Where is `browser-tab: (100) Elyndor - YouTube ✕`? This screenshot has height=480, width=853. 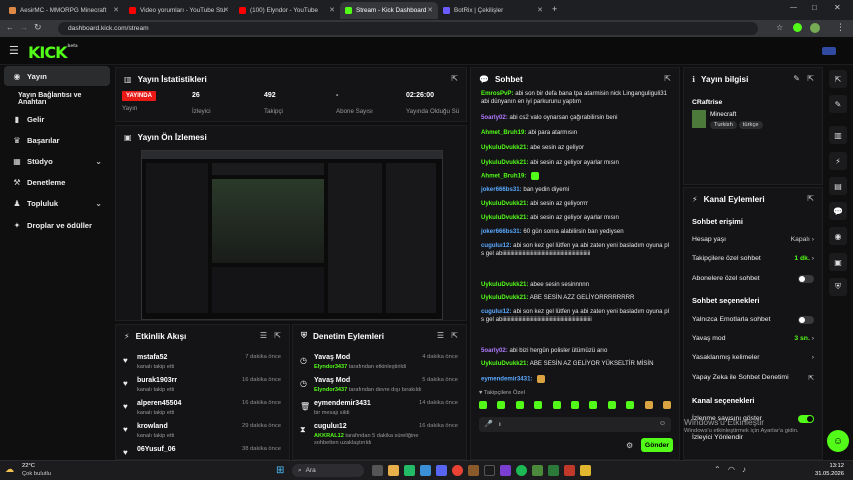
browser-tab: (100) Elyndor - YouTube ✕ is located at coordinates (287, 10).